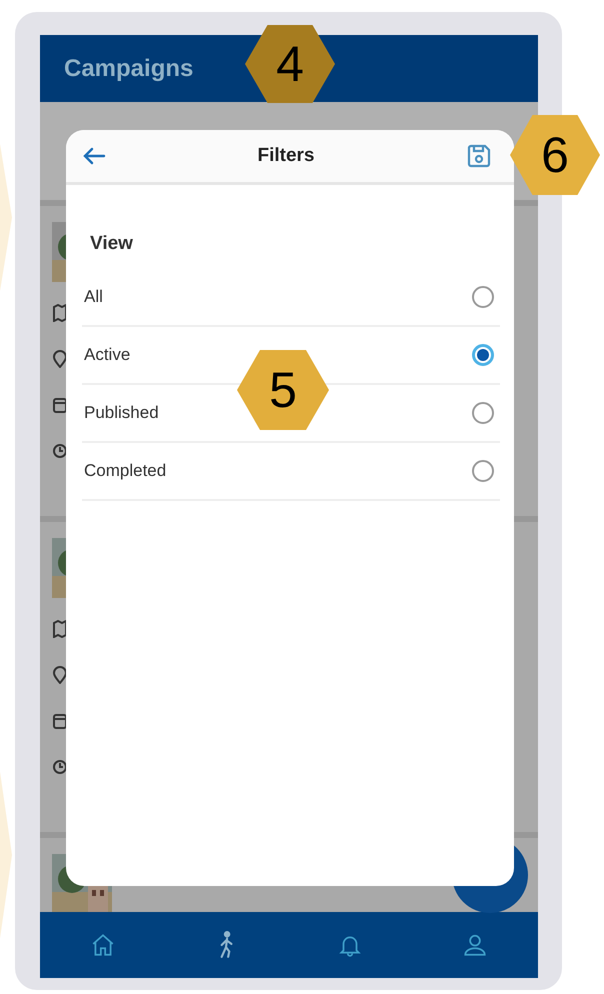  Describe the element at coordinates (103, 945) in the screenshot. I see `home-icon` at that location.